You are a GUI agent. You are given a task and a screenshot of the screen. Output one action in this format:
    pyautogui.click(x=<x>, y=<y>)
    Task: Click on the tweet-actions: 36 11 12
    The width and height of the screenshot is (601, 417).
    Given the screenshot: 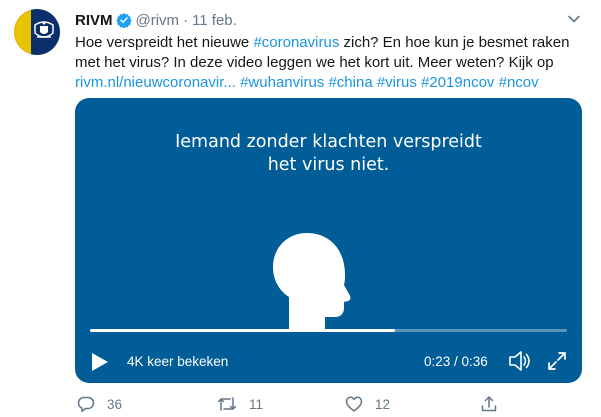 What is the action you would take?
    pyautogui.click(x=328, y=405)
    